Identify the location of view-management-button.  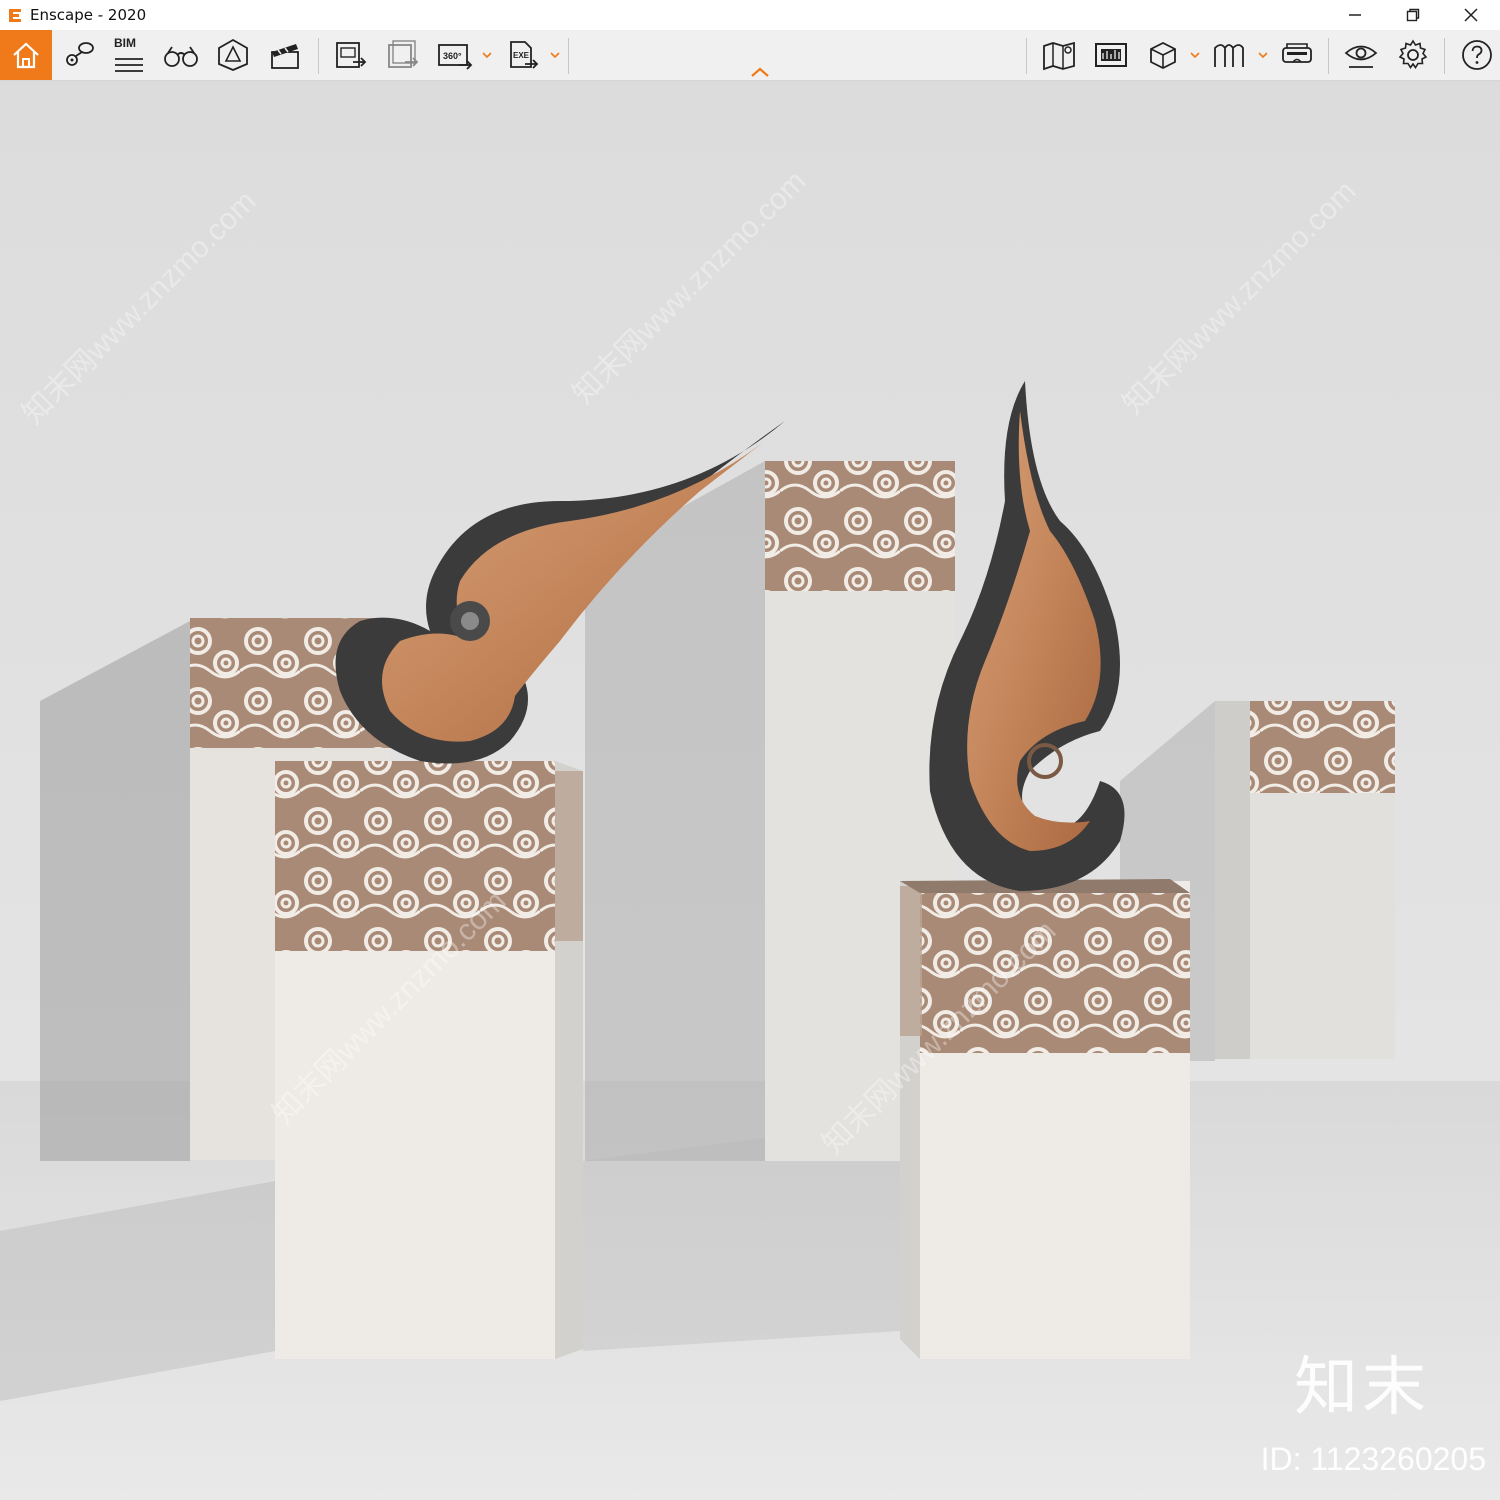
(79, 55).